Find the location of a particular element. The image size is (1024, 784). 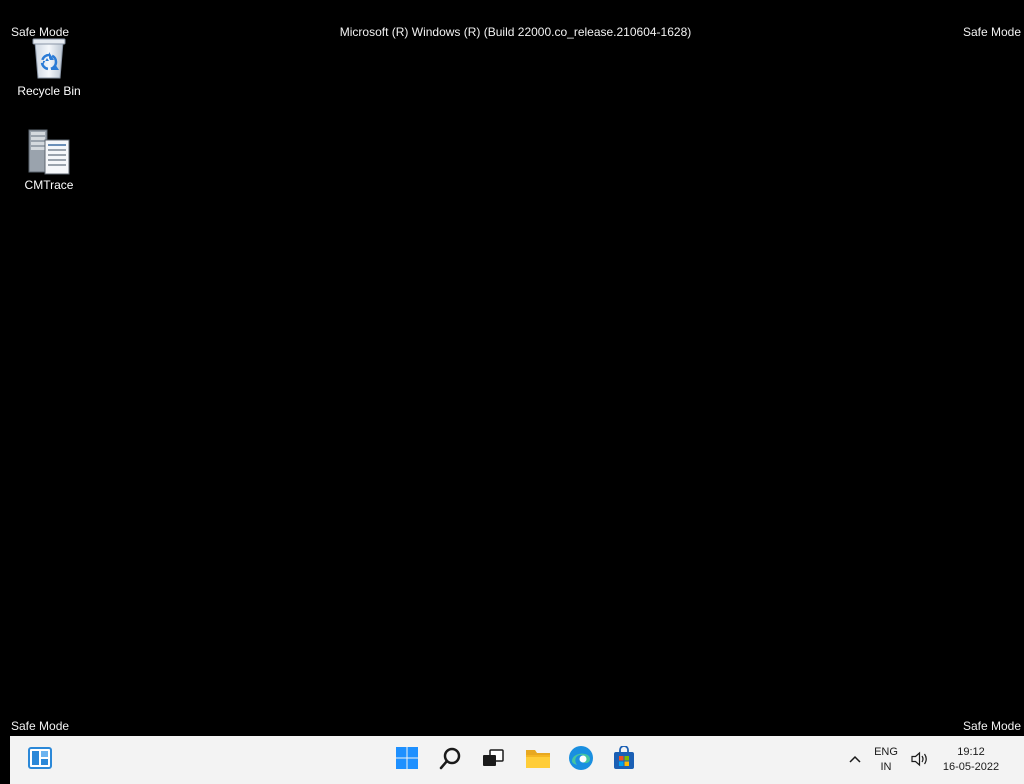

store-button is located at coordinates (624, 760).